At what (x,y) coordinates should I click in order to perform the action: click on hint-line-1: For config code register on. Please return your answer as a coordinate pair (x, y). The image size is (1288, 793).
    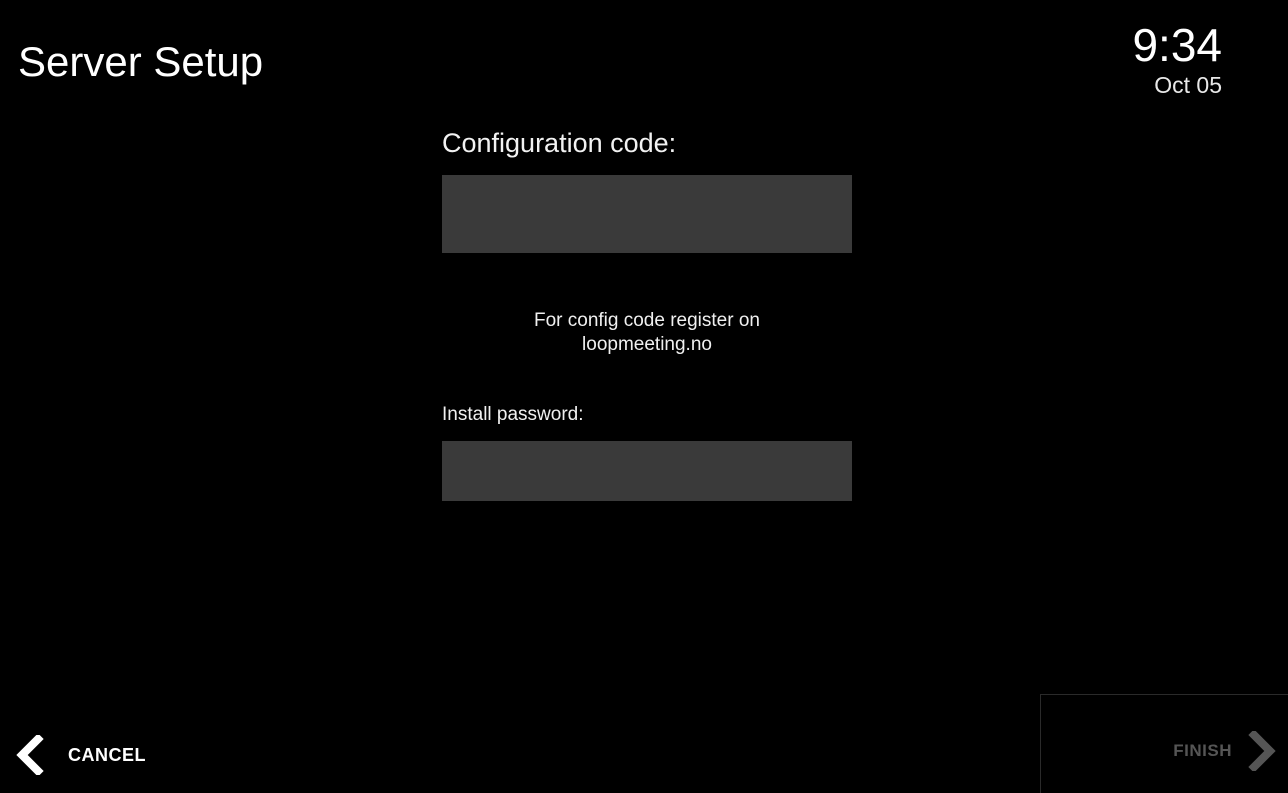
    Looking at the image, I should click on (646, 320).